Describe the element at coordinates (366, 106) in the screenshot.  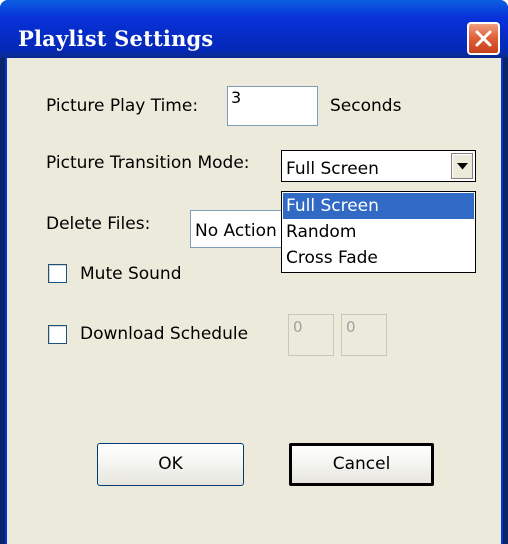
I see `picture-play-time-unit: Seconds` at that location.